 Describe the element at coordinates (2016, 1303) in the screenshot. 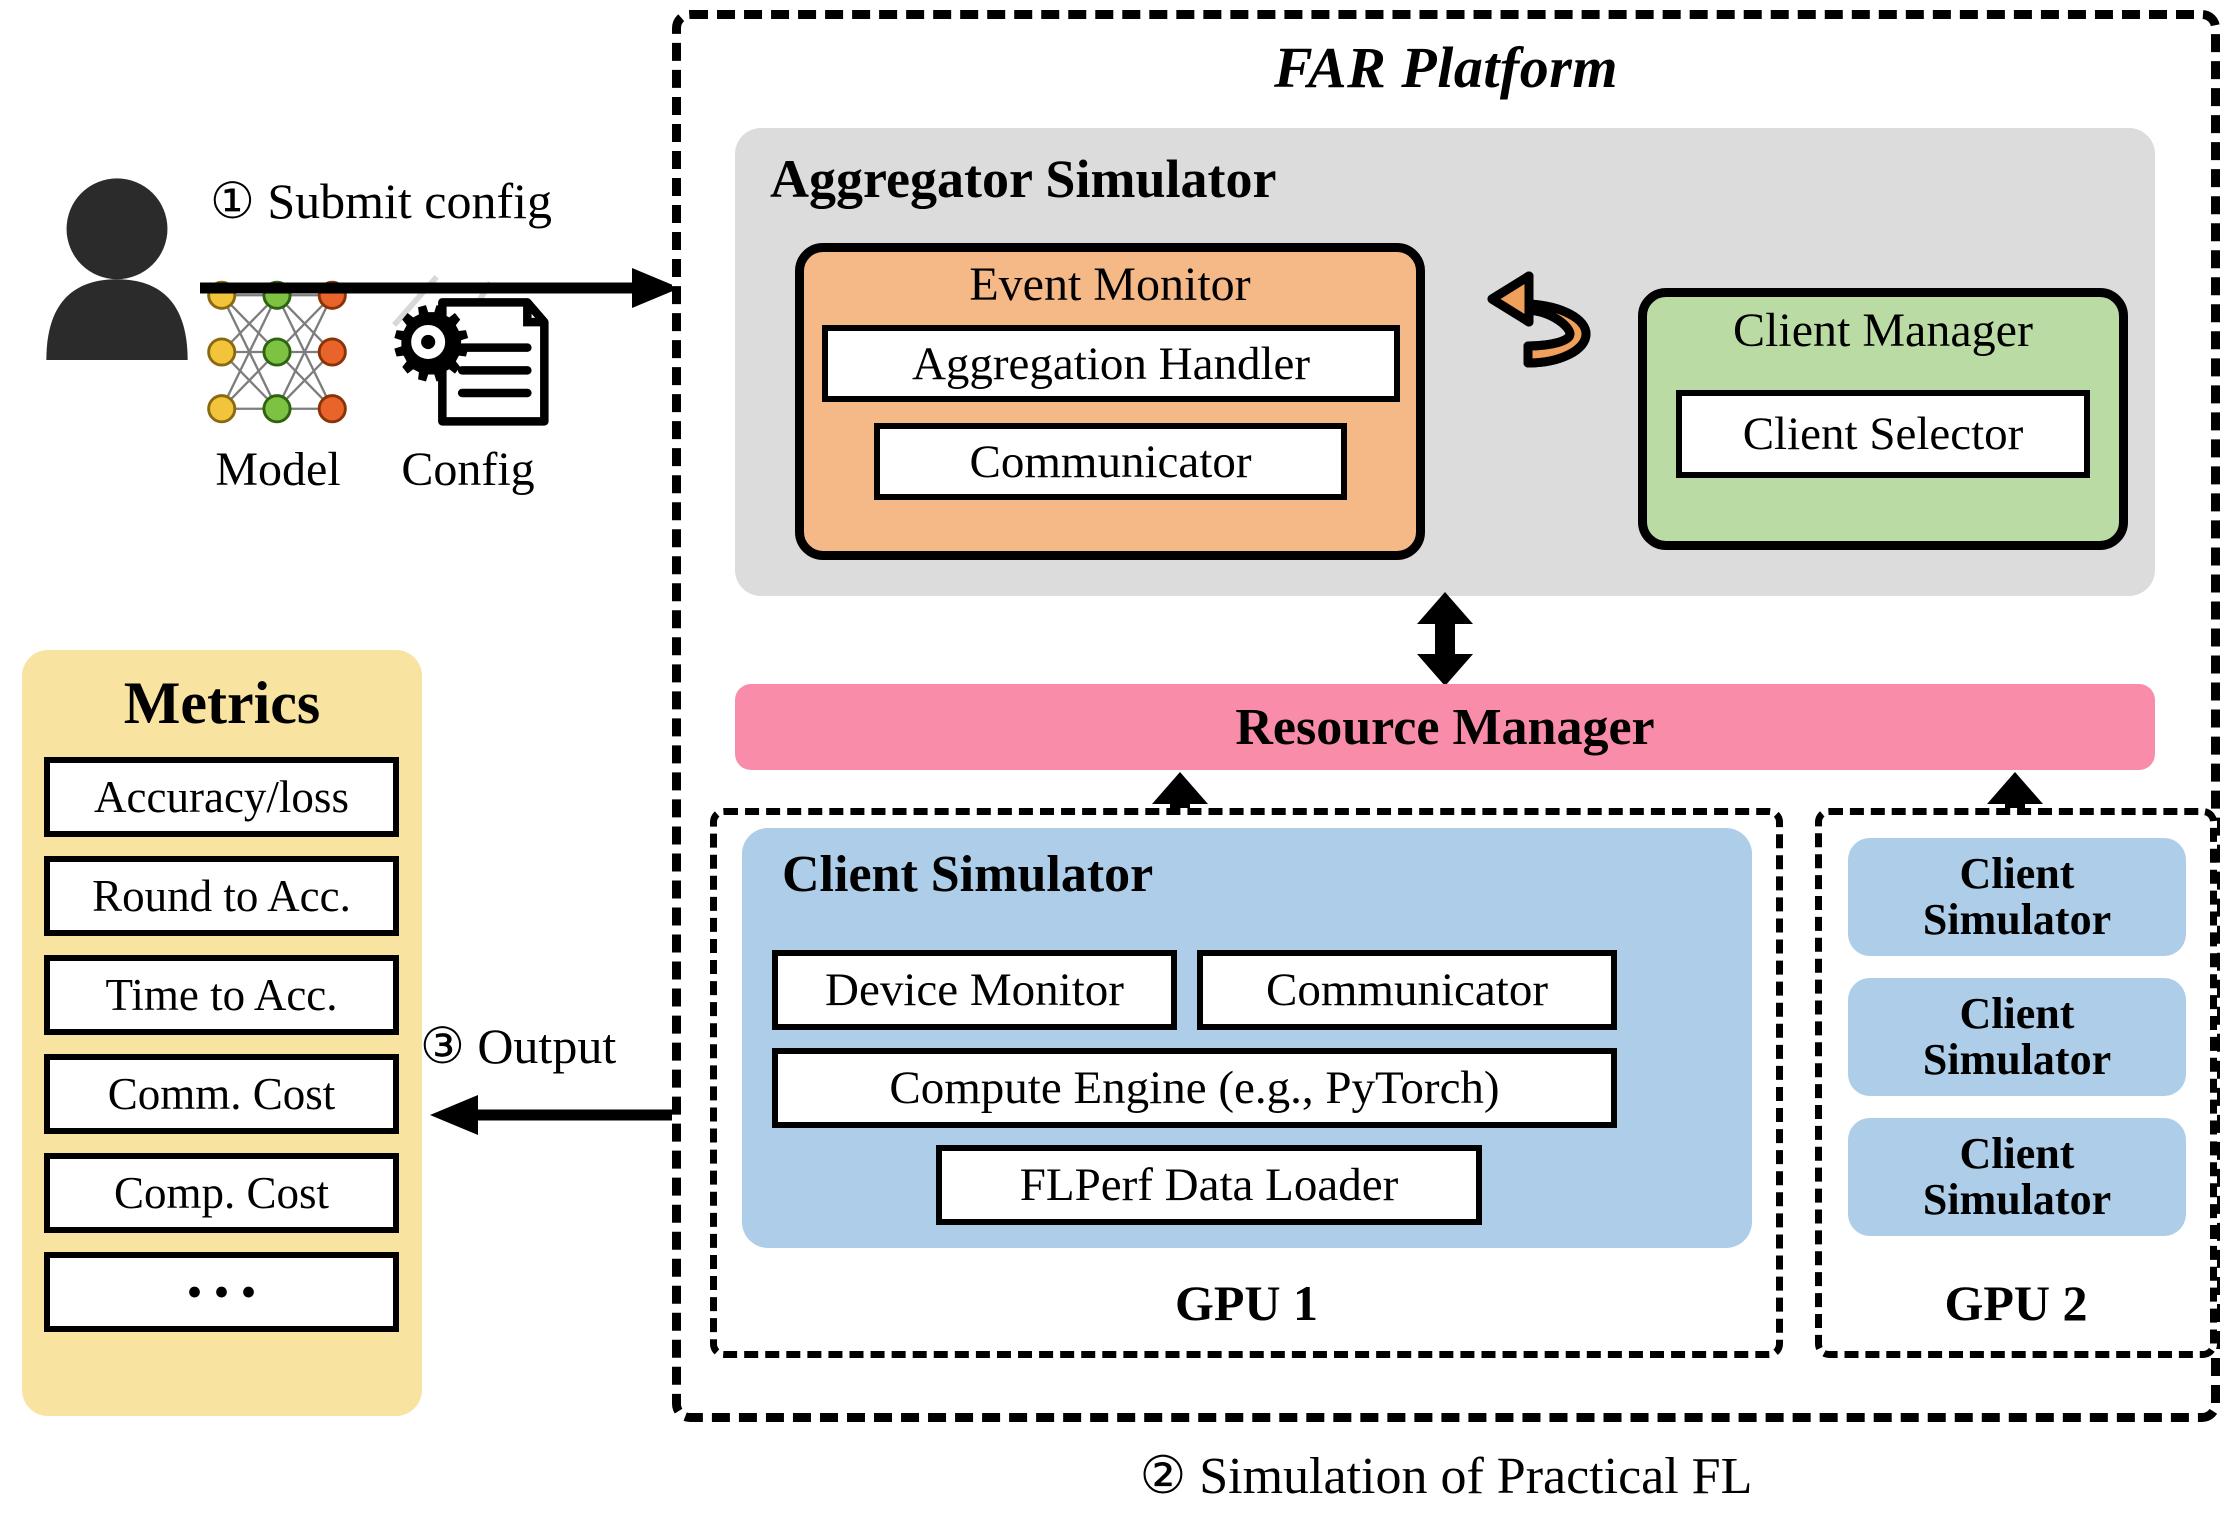

I see `gpu2-label: GPU 2` at that location.